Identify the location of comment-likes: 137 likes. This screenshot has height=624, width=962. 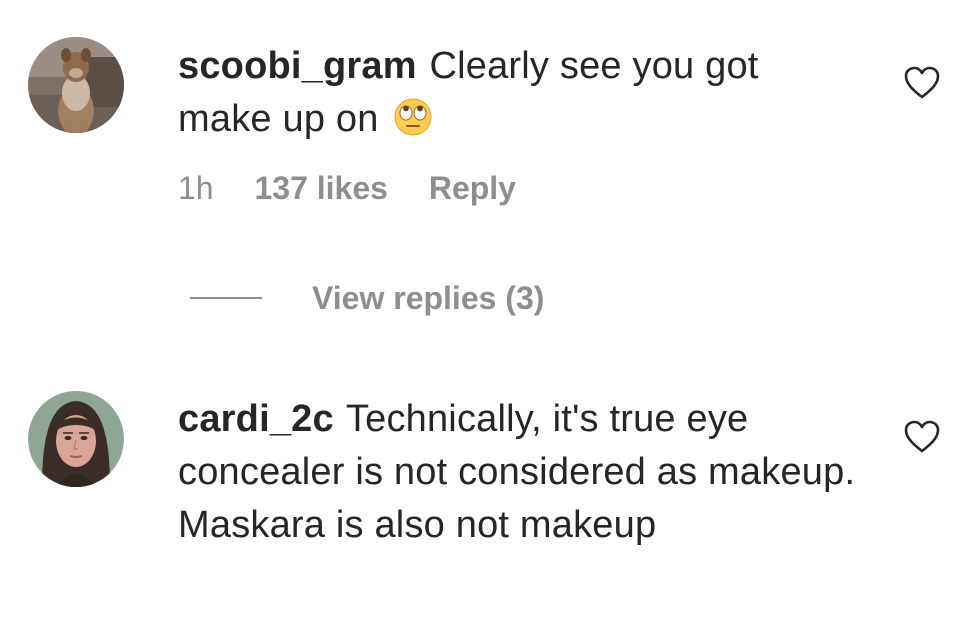
(320, 188).